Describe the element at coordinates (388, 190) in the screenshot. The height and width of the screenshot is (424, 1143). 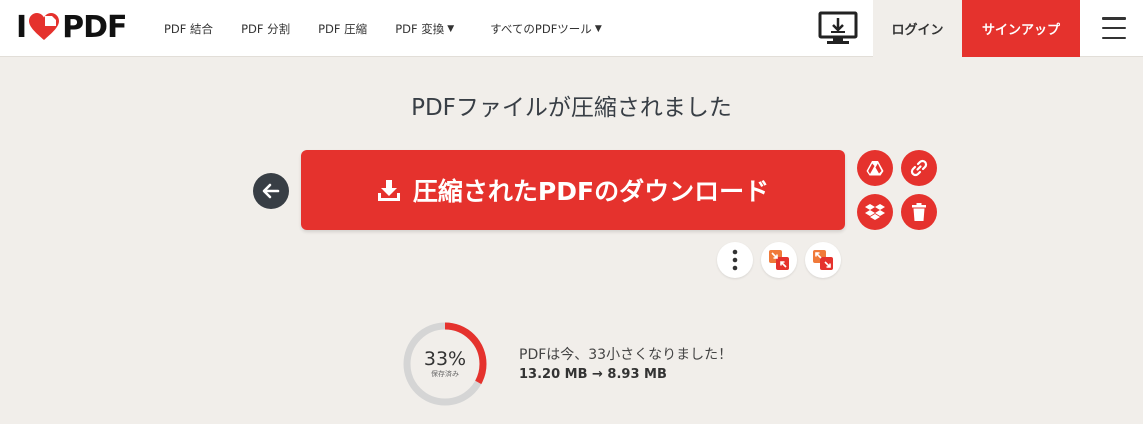
I see `download-icon` at that location.